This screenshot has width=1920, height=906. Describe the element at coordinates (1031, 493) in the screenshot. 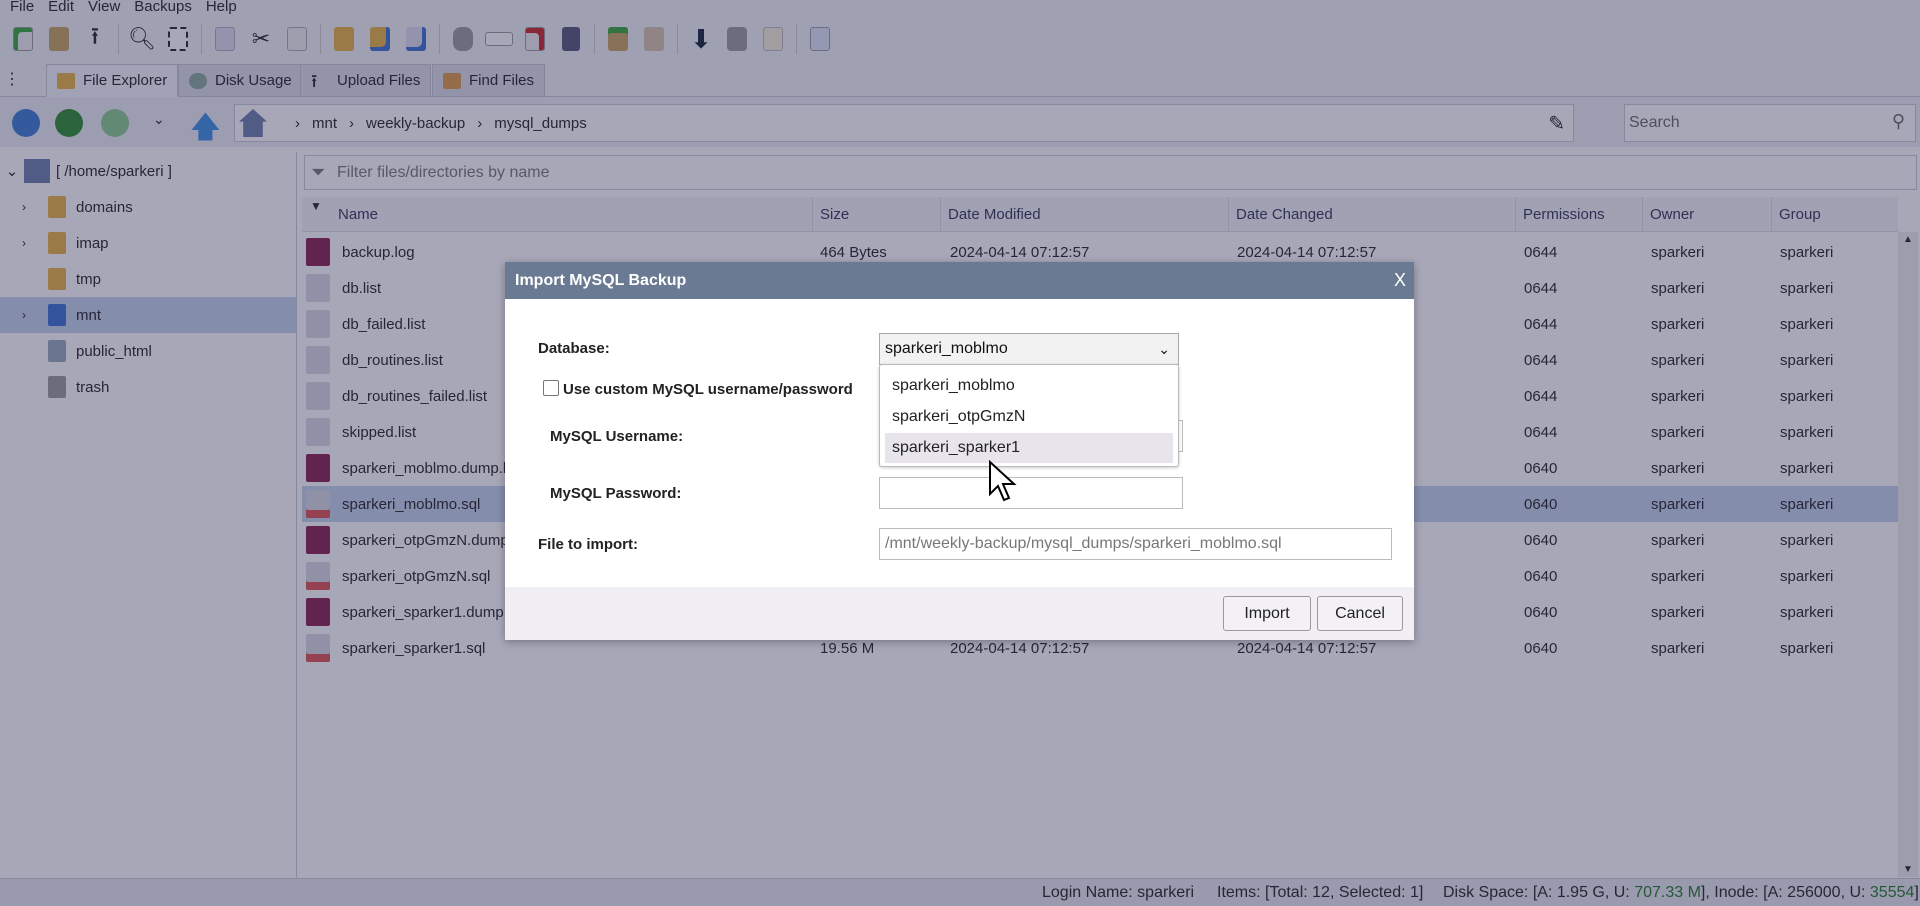

I see `password-input` at that location.